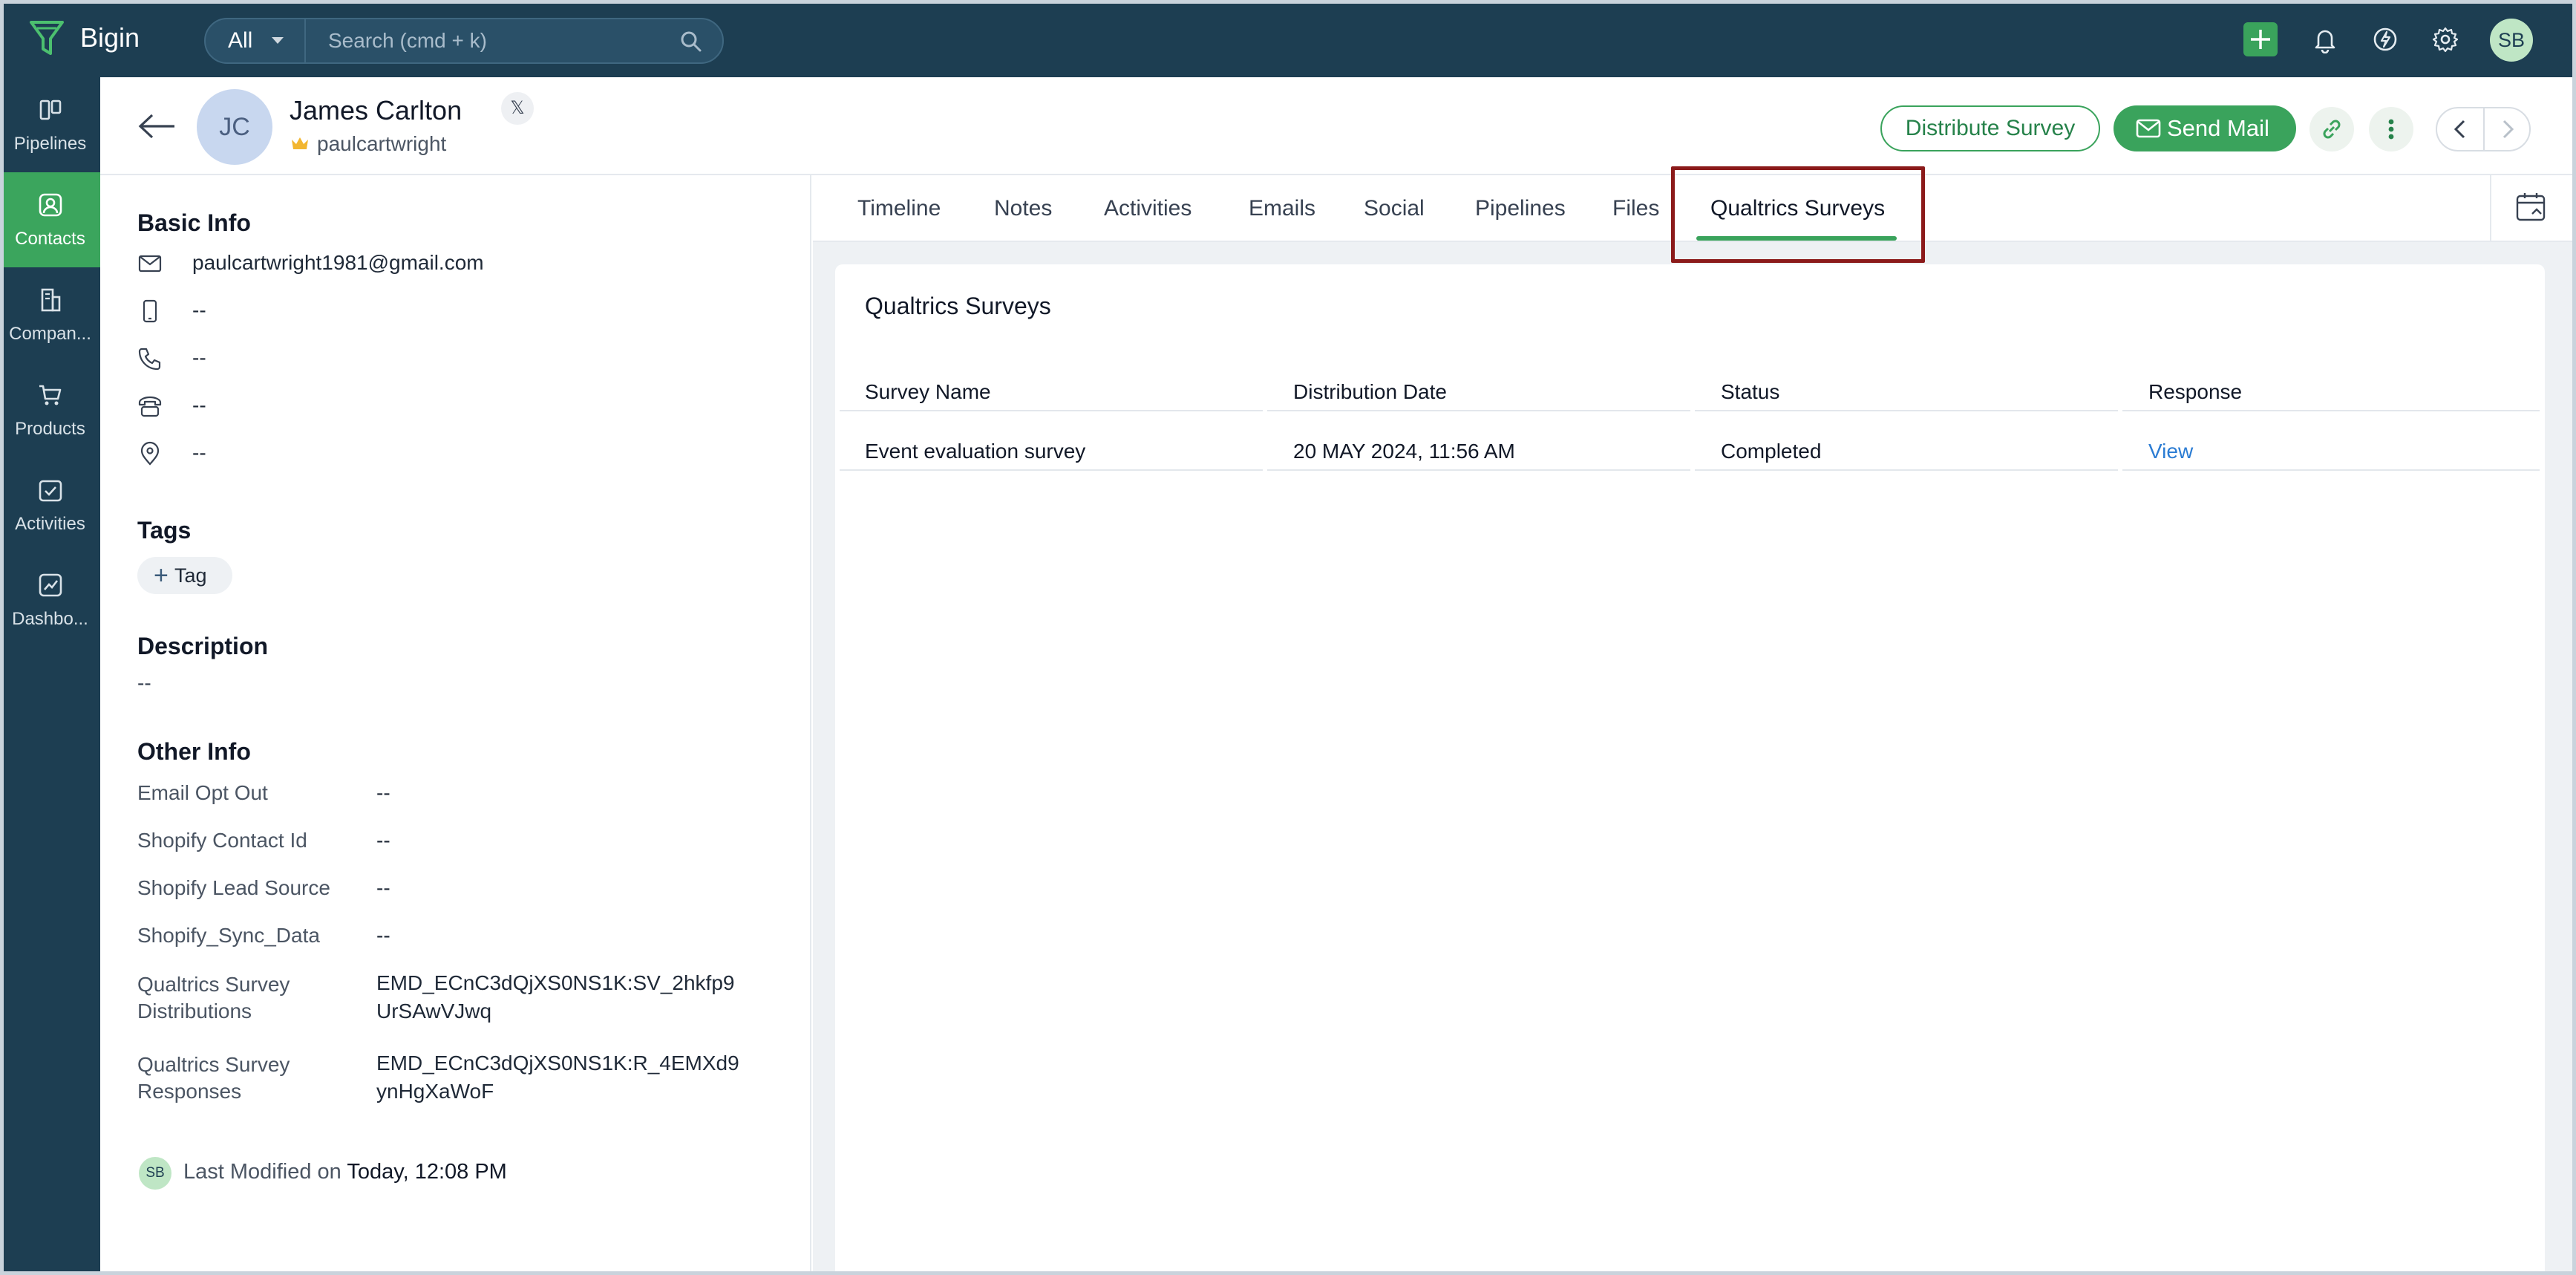 This screenshot has height=1275, width=2576. What do you see at coordinates (1798, 214) in the screenshot?
I see `highlight-annotation` at bounding box center [1798, 214].